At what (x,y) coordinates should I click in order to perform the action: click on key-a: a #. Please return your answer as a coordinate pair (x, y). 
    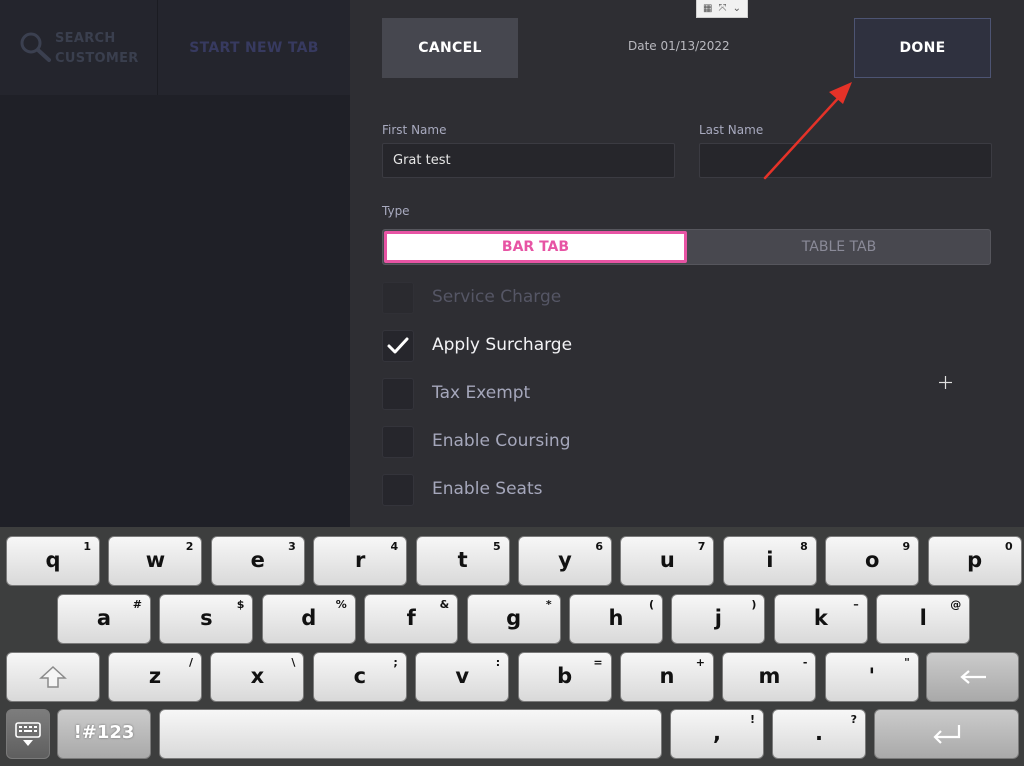
    Looking at the image, I should click on (104, 619).